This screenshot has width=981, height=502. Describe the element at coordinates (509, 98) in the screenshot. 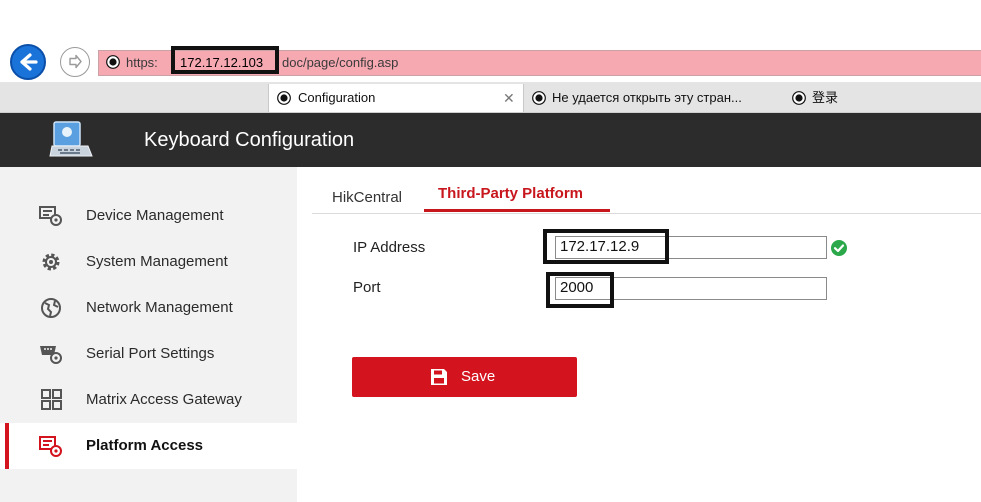

I see `close-icon: ✕` at that location.